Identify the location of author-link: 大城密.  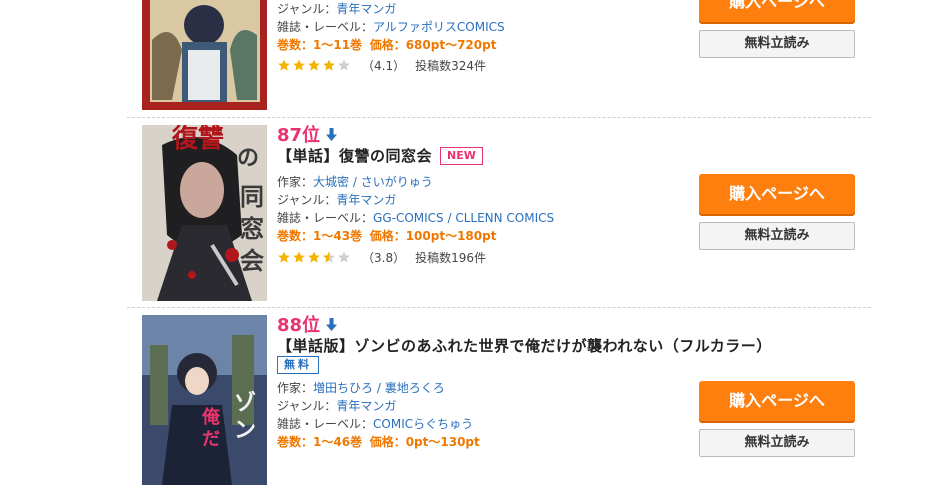
(331, 182).